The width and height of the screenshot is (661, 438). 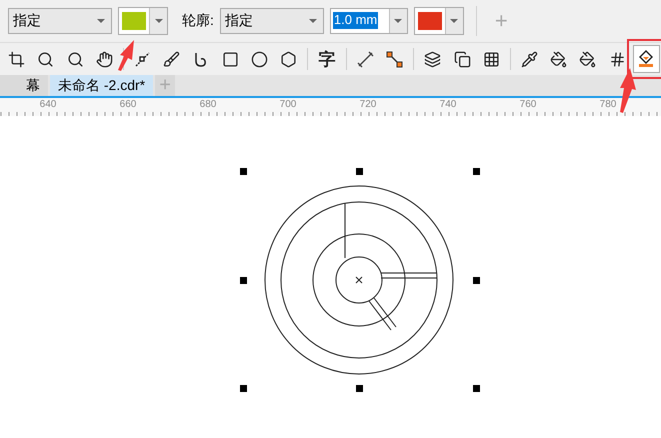 What do you see at coordinates (208, 104) in the screenshot?
I see `ruler-label: 680` at bounding box center [208, 104].